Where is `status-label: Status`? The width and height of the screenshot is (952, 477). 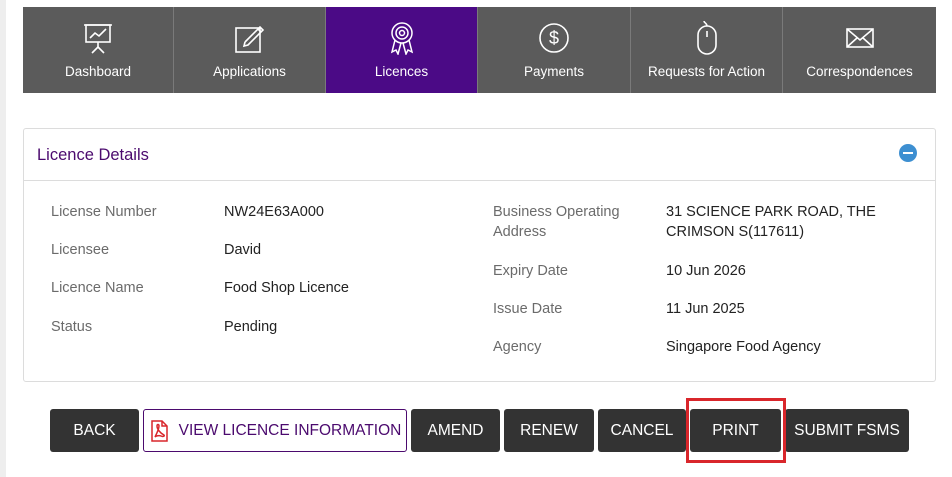
status-label: Status is located at coordinates (72, 327).